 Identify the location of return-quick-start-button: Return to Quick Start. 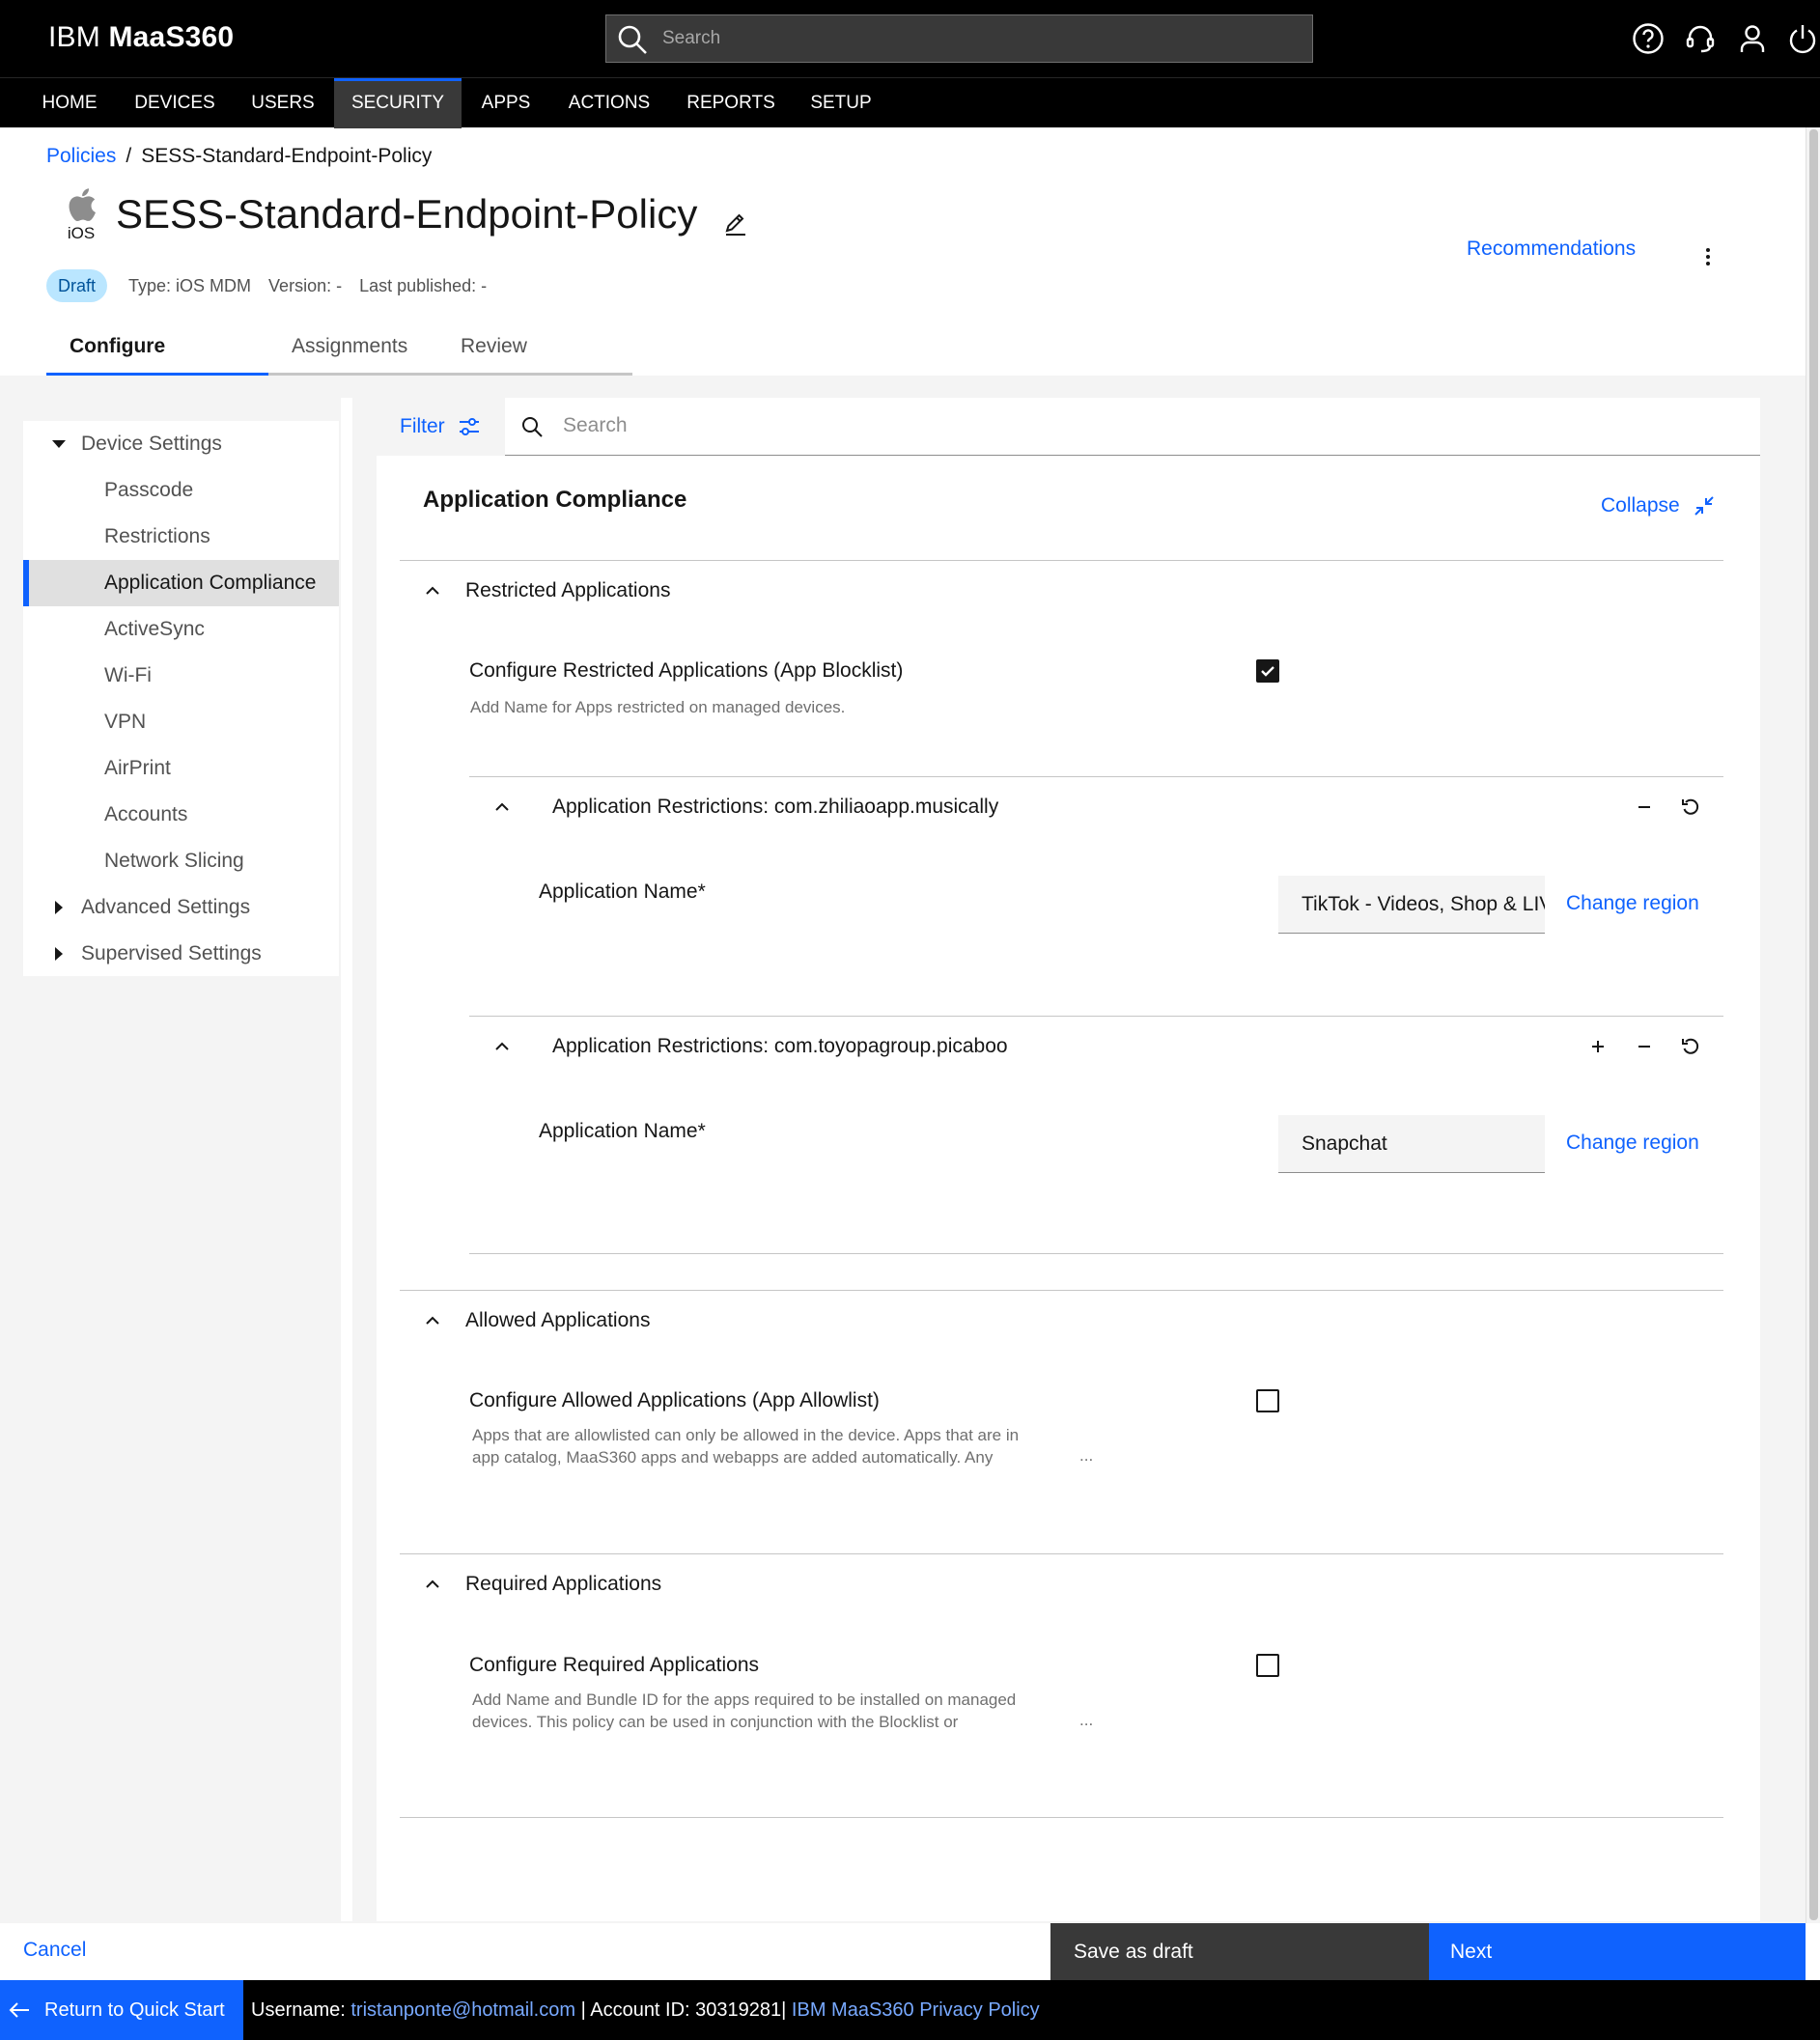
(122, 2010).